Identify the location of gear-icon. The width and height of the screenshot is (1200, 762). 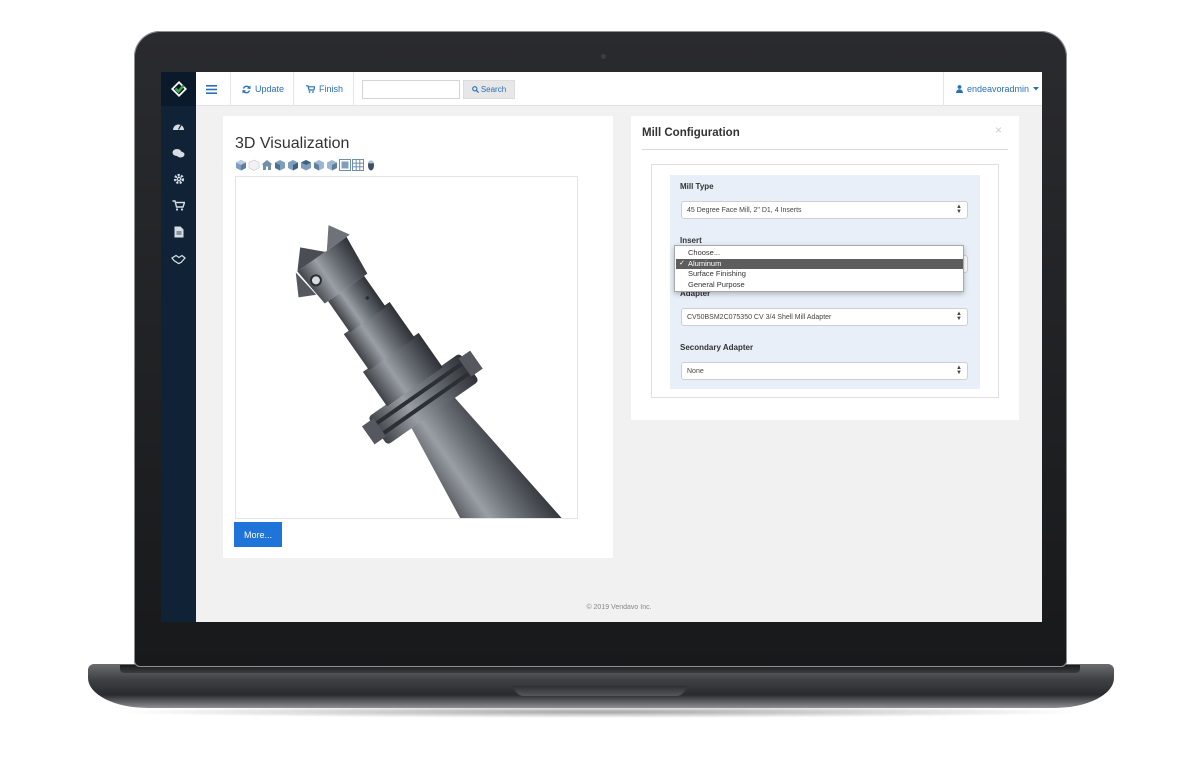
(178, 179).